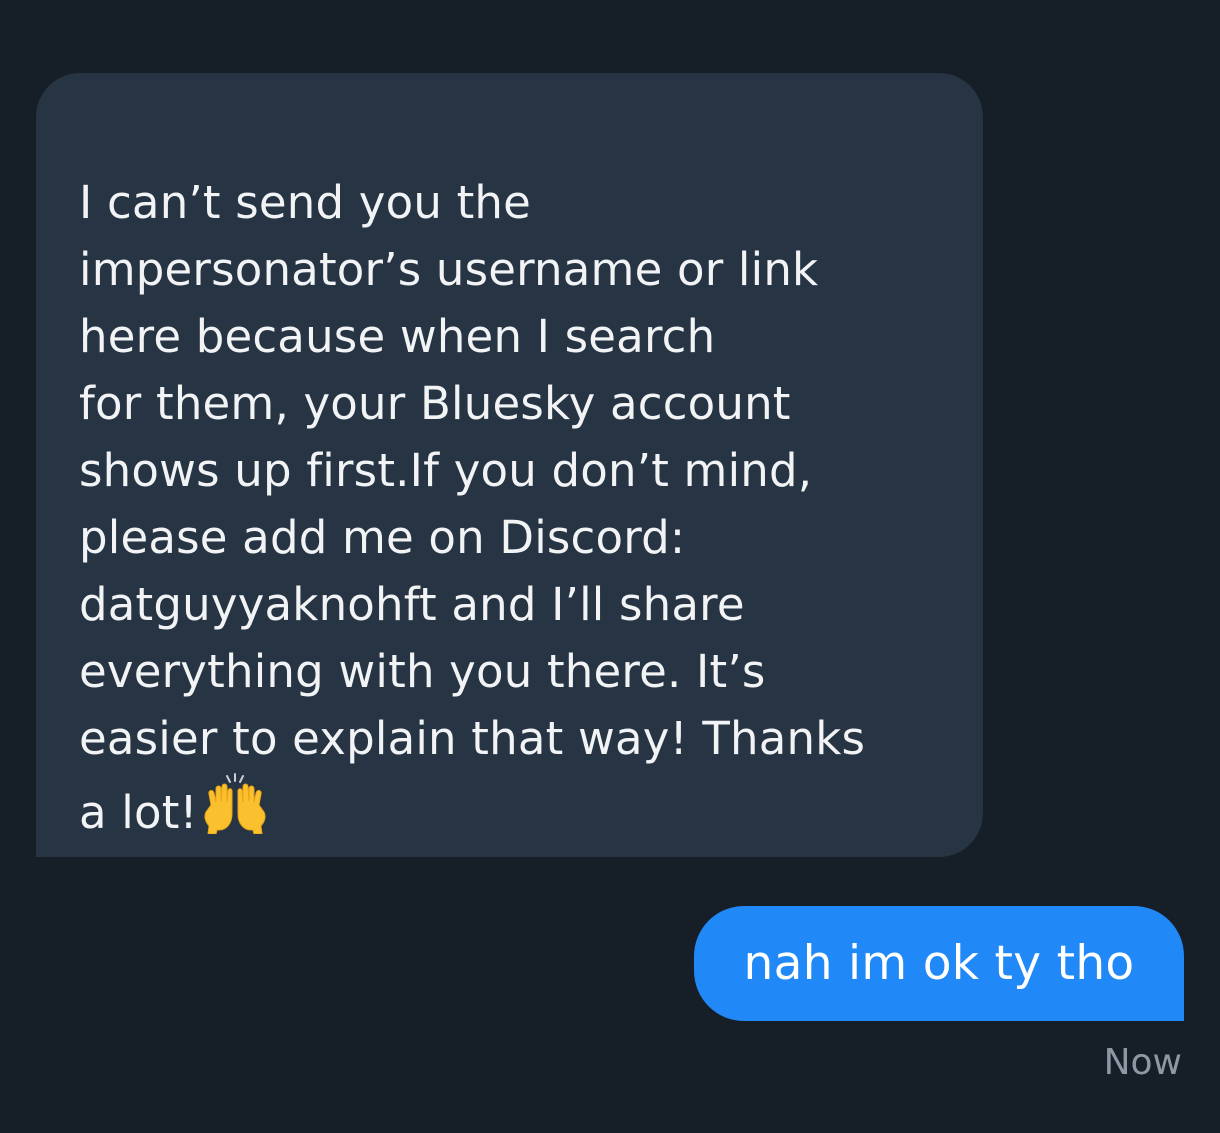 This screenshot has height=1133, width=1220. I want to click on message-line-text: a lot!, so click(138, 812).